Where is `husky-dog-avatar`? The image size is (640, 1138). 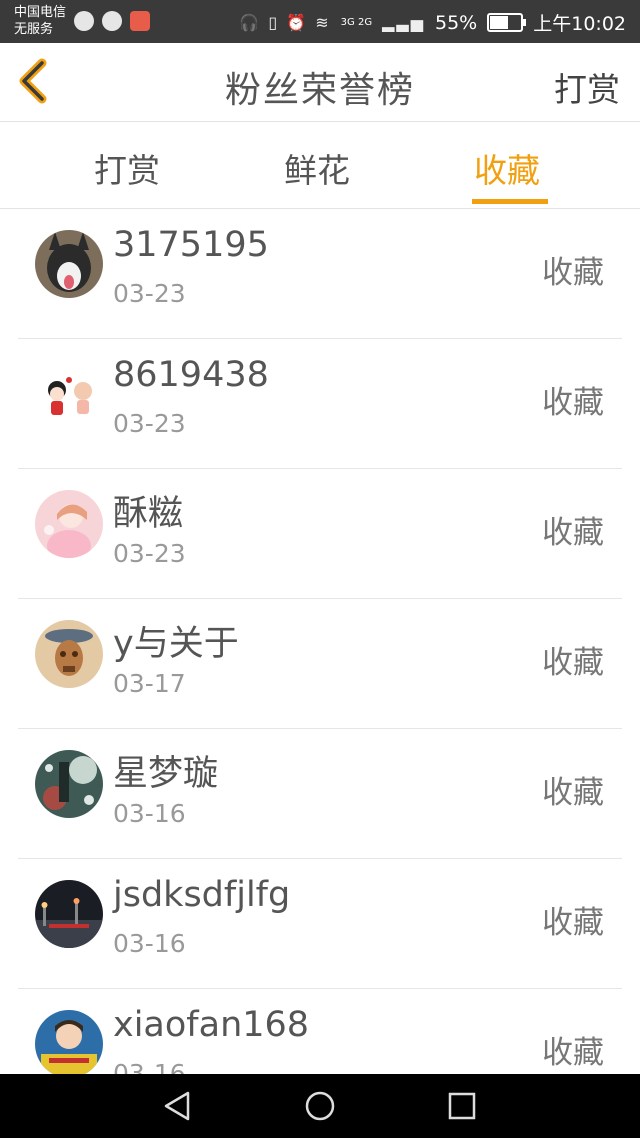
husky-dog-avatar is located at coordinates (69, 264).